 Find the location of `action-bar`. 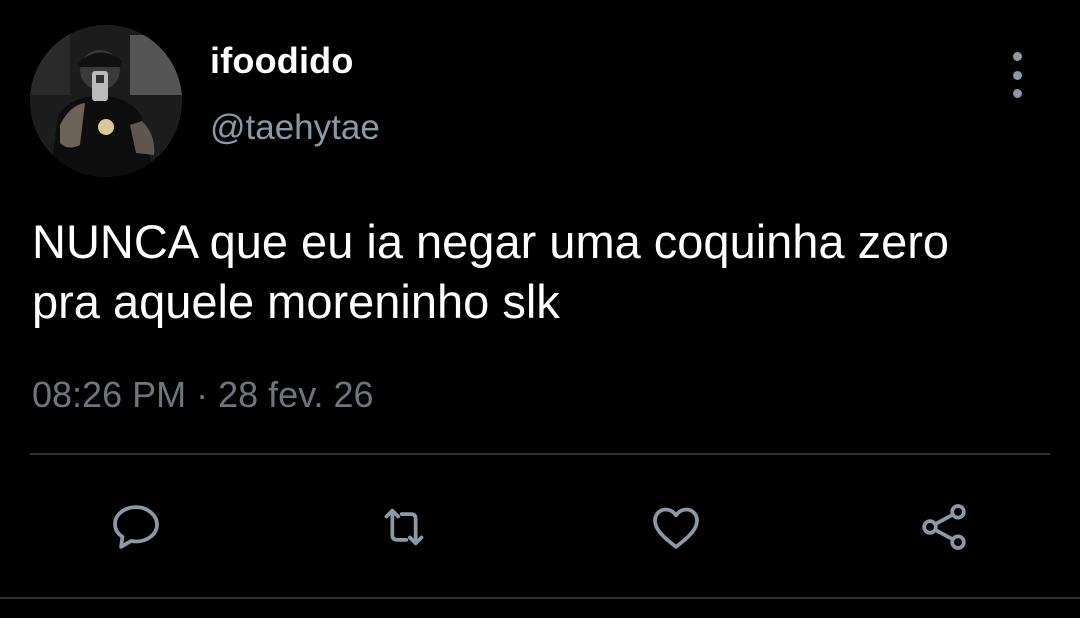

action-bar is located at coordinates (540, 527).